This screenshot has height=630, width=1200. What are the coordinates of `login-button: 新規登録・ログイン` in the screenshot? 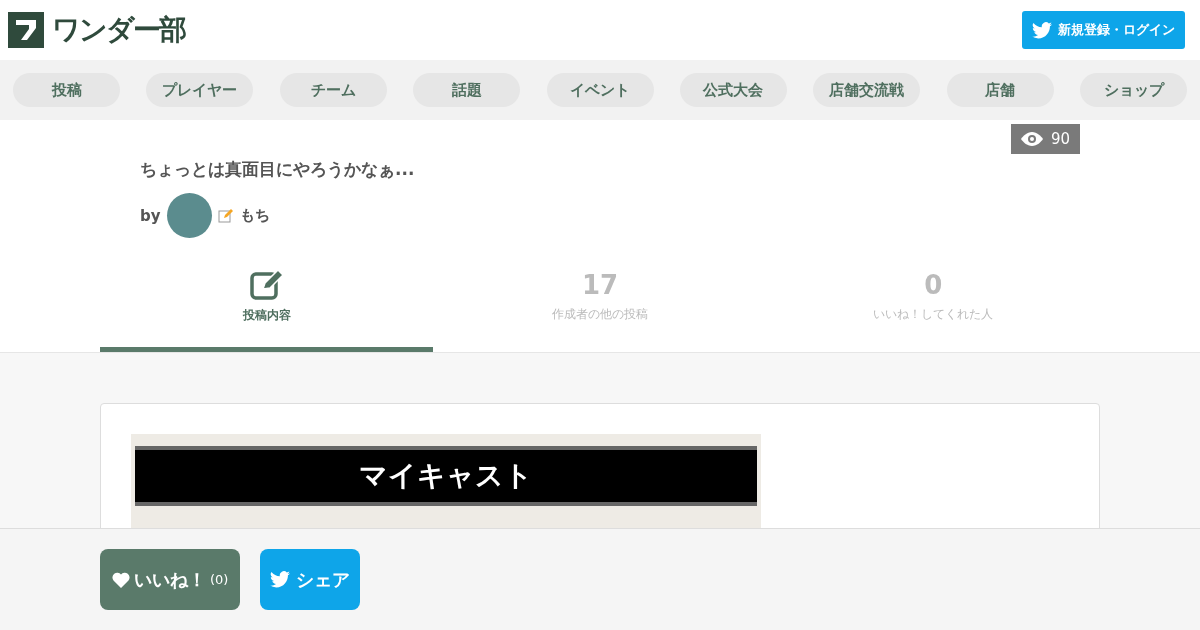 It's located at (1103, 30).